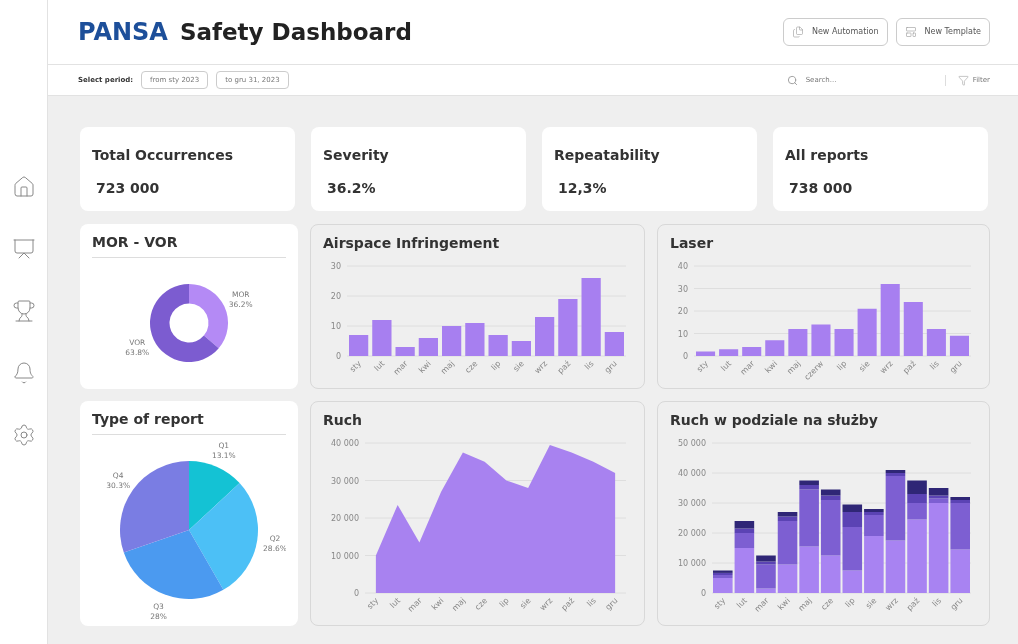 This screenshot has height=644, width=1018. Describe the element at coordinates (910, 32) in the screenshot. I see `layout-icon` at that location.